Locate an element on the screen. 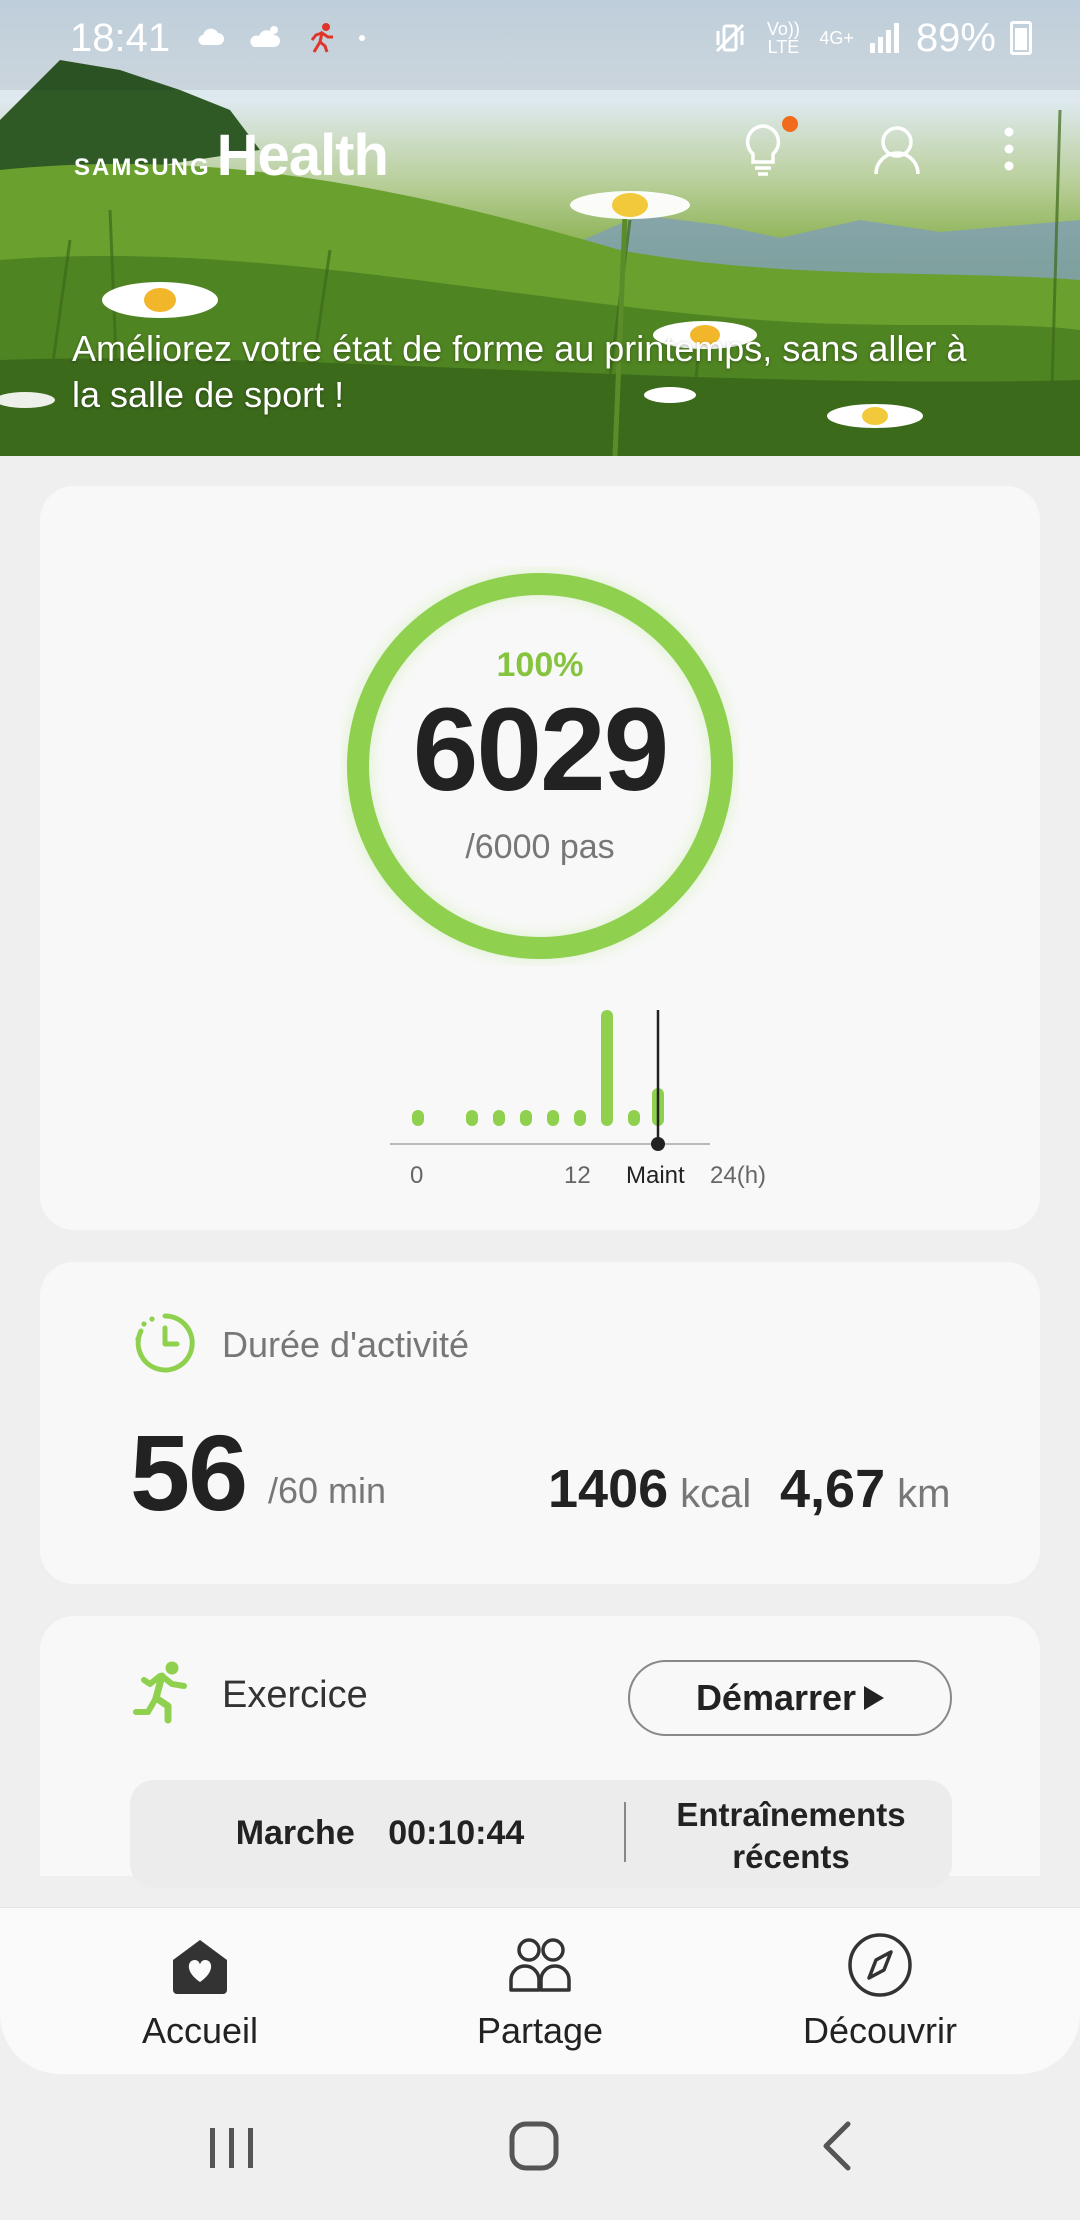  hour-label-start: 0 is located at coordinates (417, 1175).